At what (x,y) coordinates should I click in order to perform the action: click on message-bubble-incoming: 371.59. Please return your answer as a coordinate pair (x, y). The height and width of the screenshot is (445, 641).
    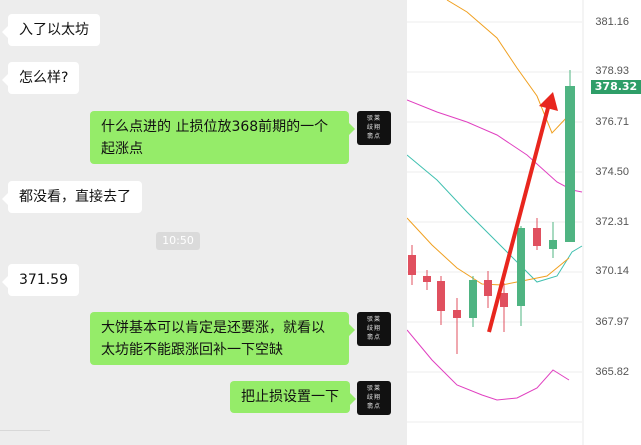
    Looking at the image, I should click on (40, 280).